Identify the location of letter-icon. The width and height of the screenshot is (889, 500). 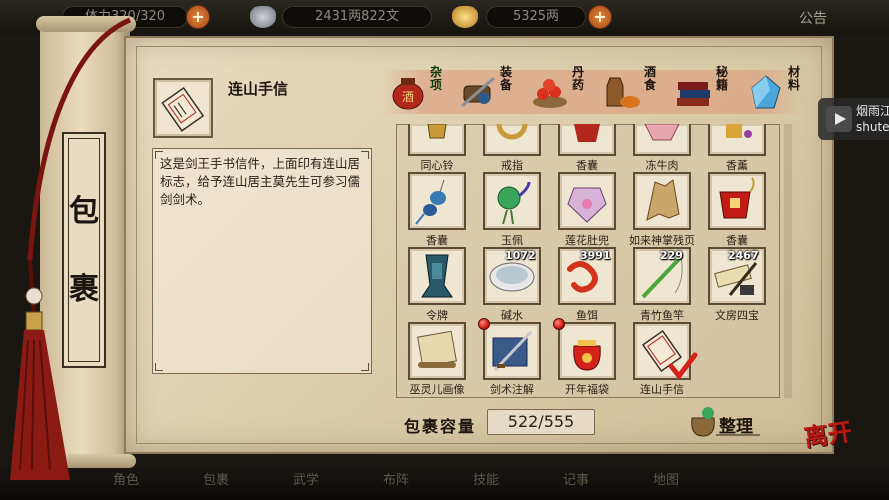
(183, 109).